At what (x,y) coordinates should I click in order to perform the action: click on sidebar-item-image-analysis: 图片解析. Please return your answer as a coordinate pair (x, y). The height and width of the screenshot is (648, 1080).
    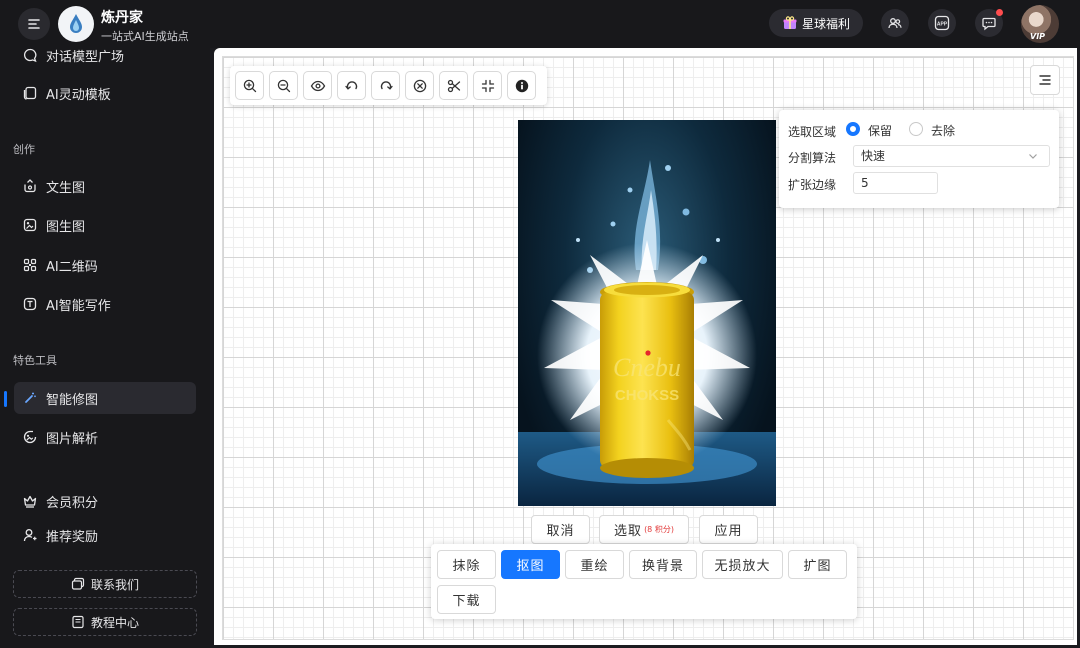
    Looking at the image, I should click on (105, 437).